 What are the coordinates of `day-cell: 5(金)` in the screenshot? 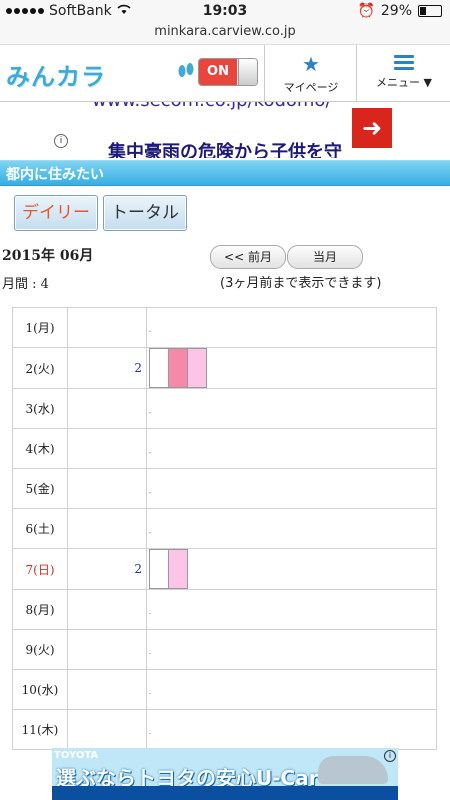 It's located at (40, 488).